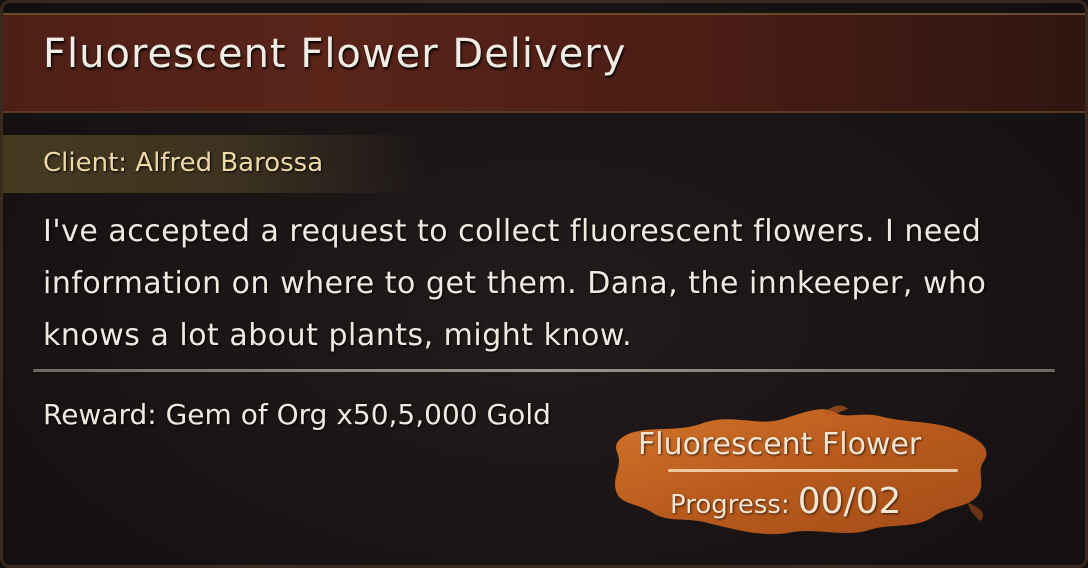 Image resolution: width=1088 pixels, height=568 pixels. Describe the element at coordinates (813, 470) in the screenshot. I see `objective-underline` at that location.